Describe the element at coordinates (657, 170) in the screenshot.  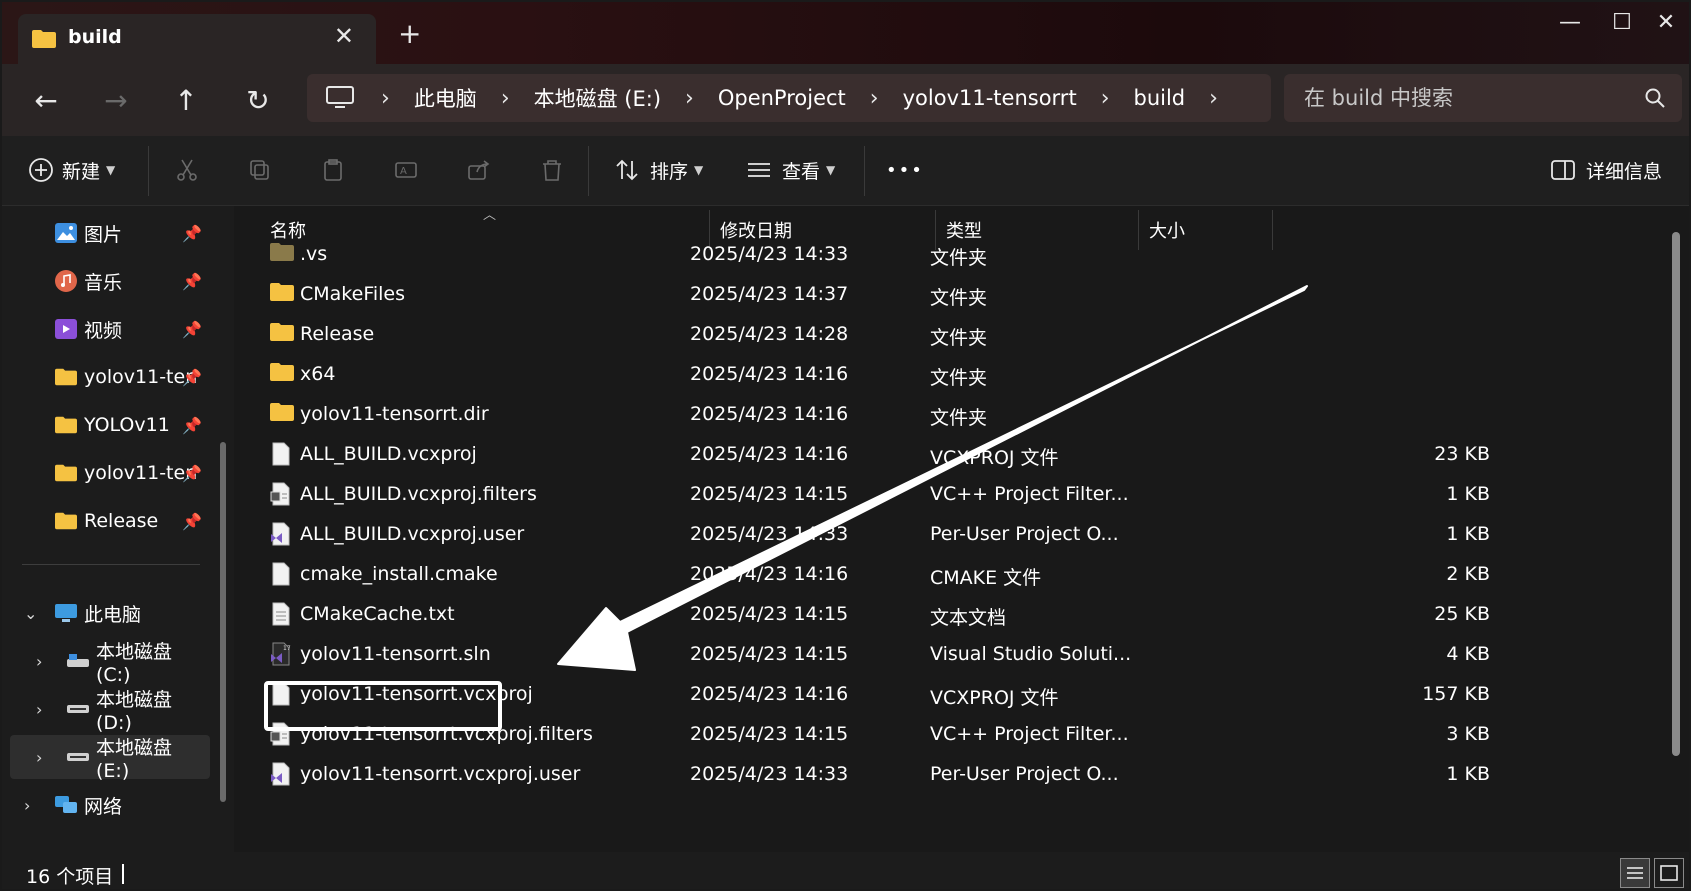
I see `sort-button: 排序 ▼` at that location.